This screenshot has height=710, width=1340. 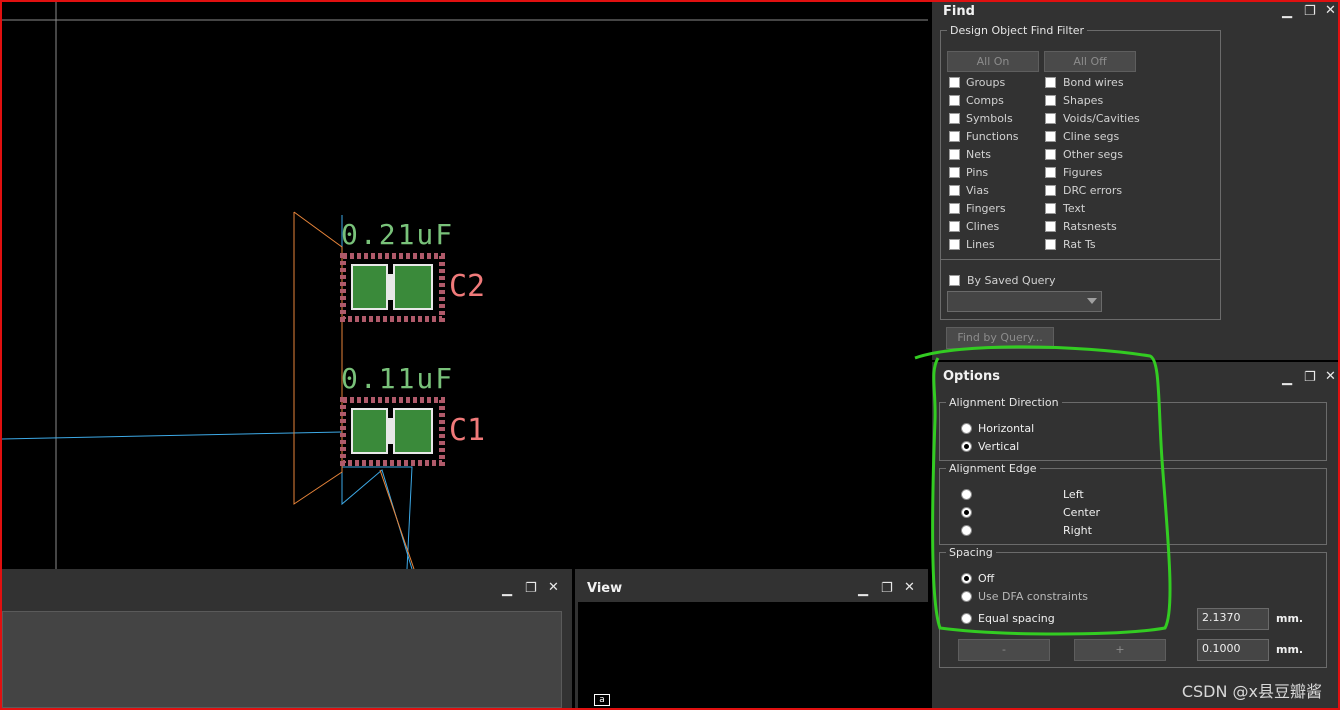 I want to click on use-dfa-label: Use DFA constraints, so click(x=1033, y=596).